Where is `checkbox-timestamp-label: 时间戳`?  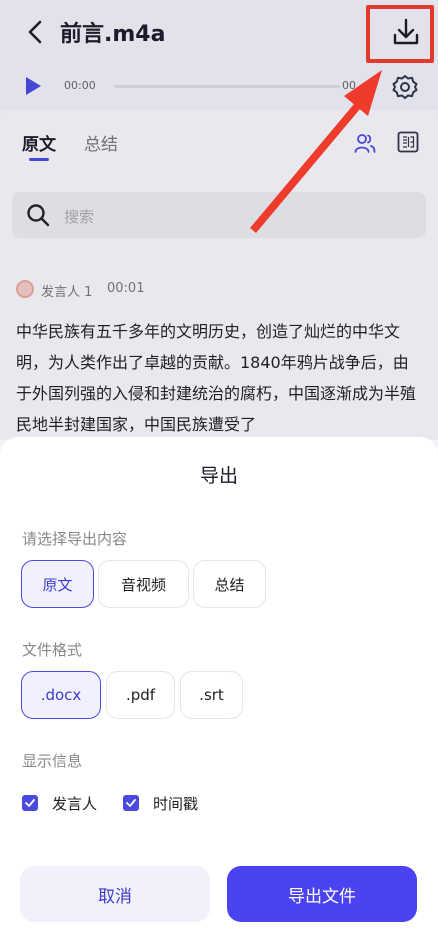 checkbox-timestamp-label: 时间戳 is located at coordinates (176, 803).